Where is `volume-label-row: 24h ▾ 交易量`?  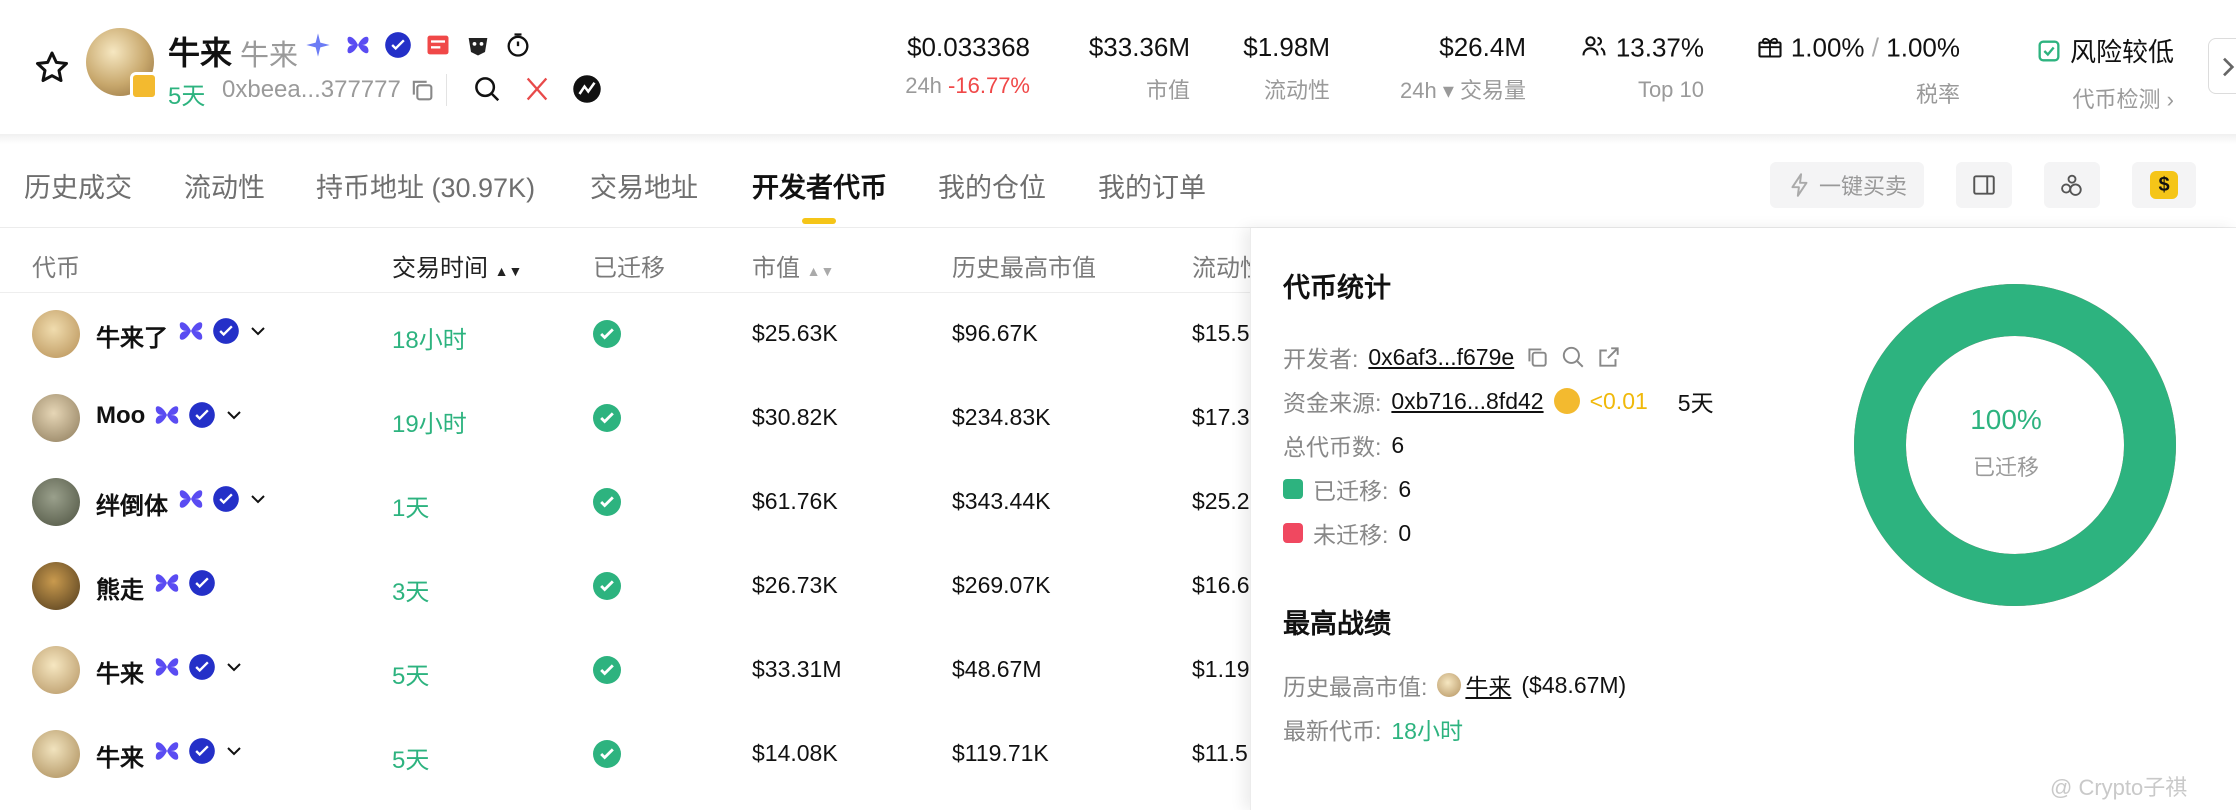
volume-label-row: 24h ▾ 交易量 is located at coordinates (1443, 89).